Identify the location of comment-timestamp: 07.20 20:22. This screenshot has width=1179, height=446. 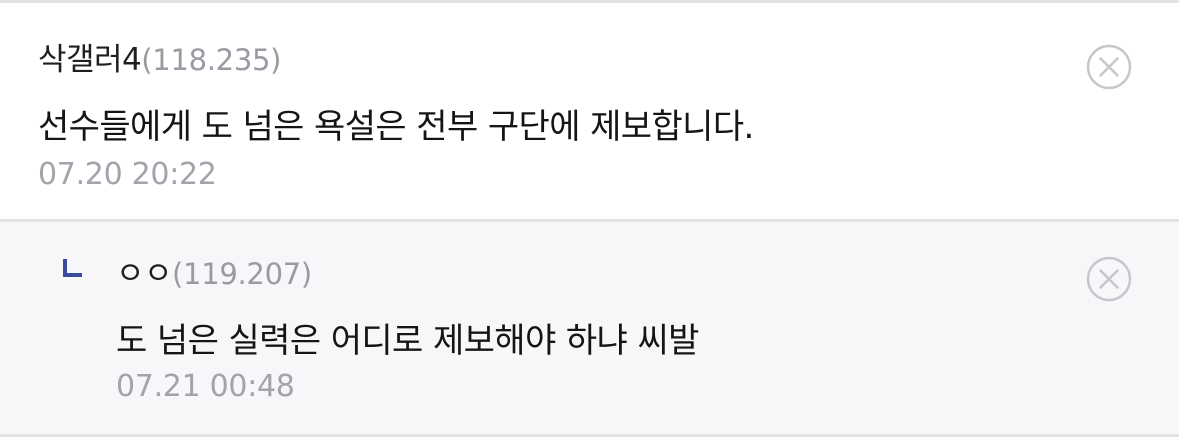
(127, 174).